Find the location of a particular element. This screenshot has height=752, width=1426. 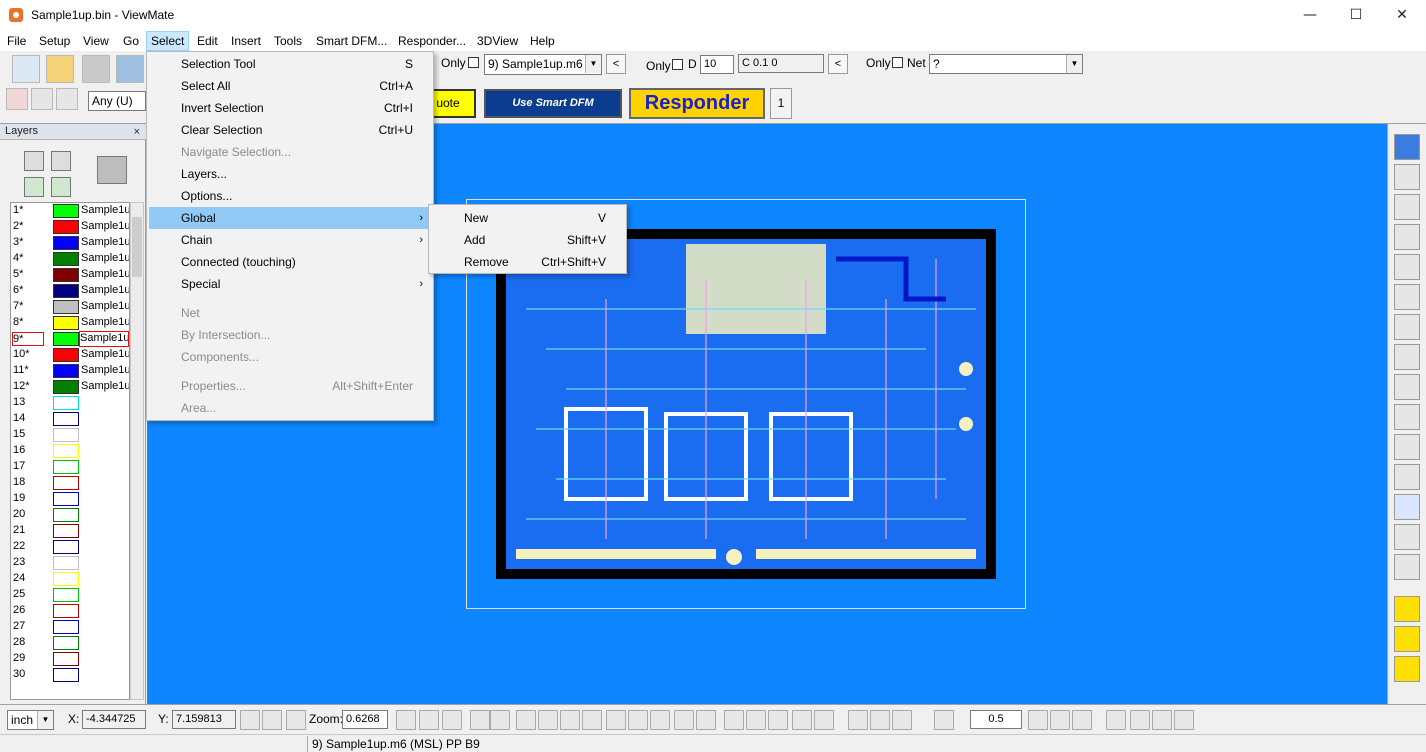

net-combo: ? ▼ is located at coordinates (1006, 64).